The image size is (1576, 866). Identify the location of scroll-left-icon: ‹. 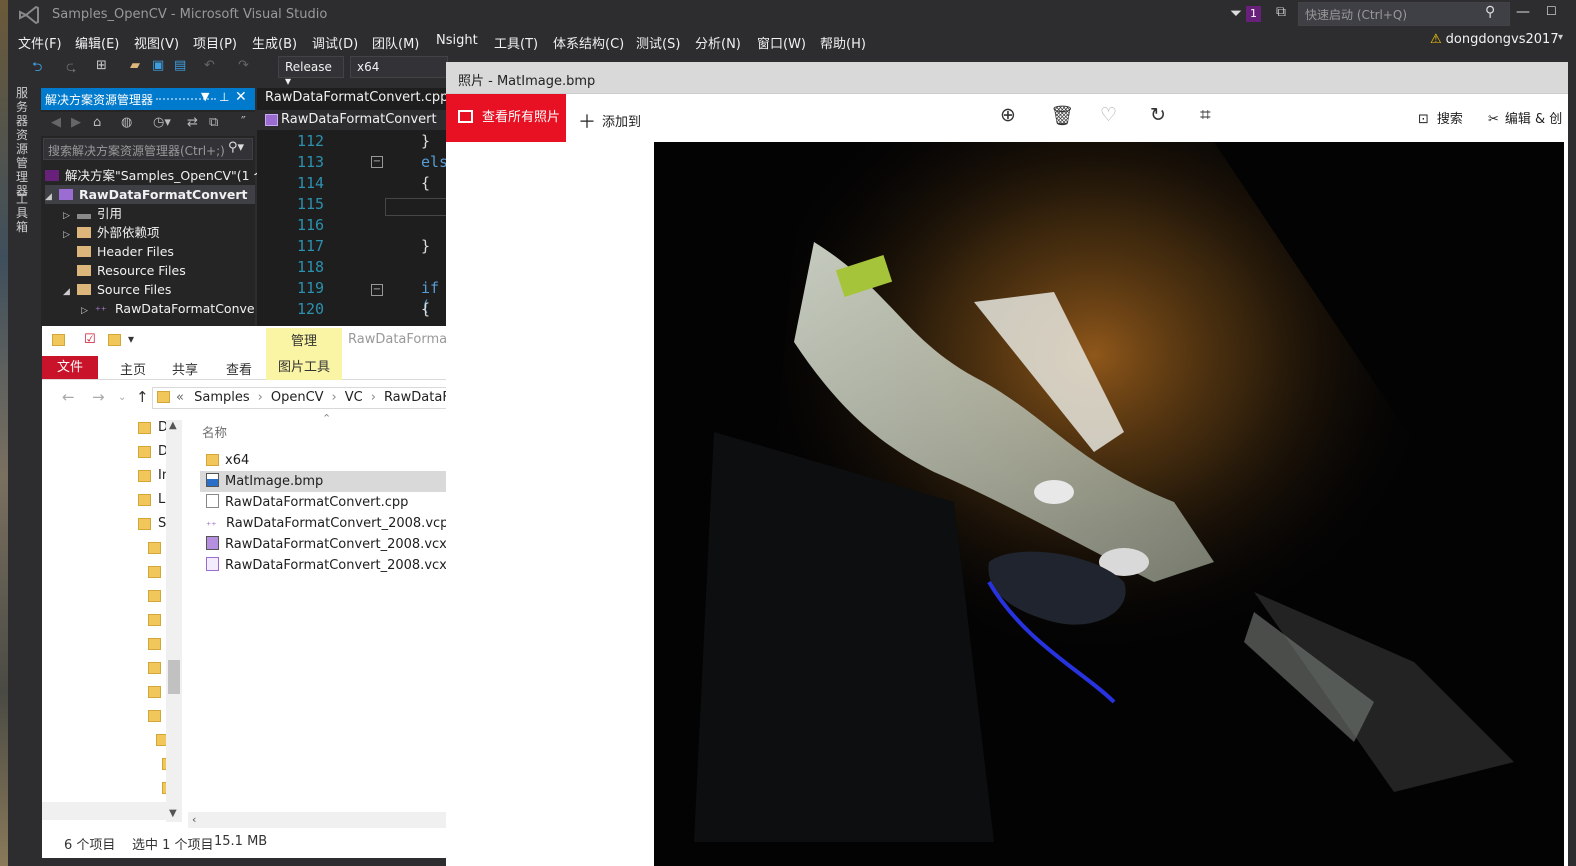
(194, 819).